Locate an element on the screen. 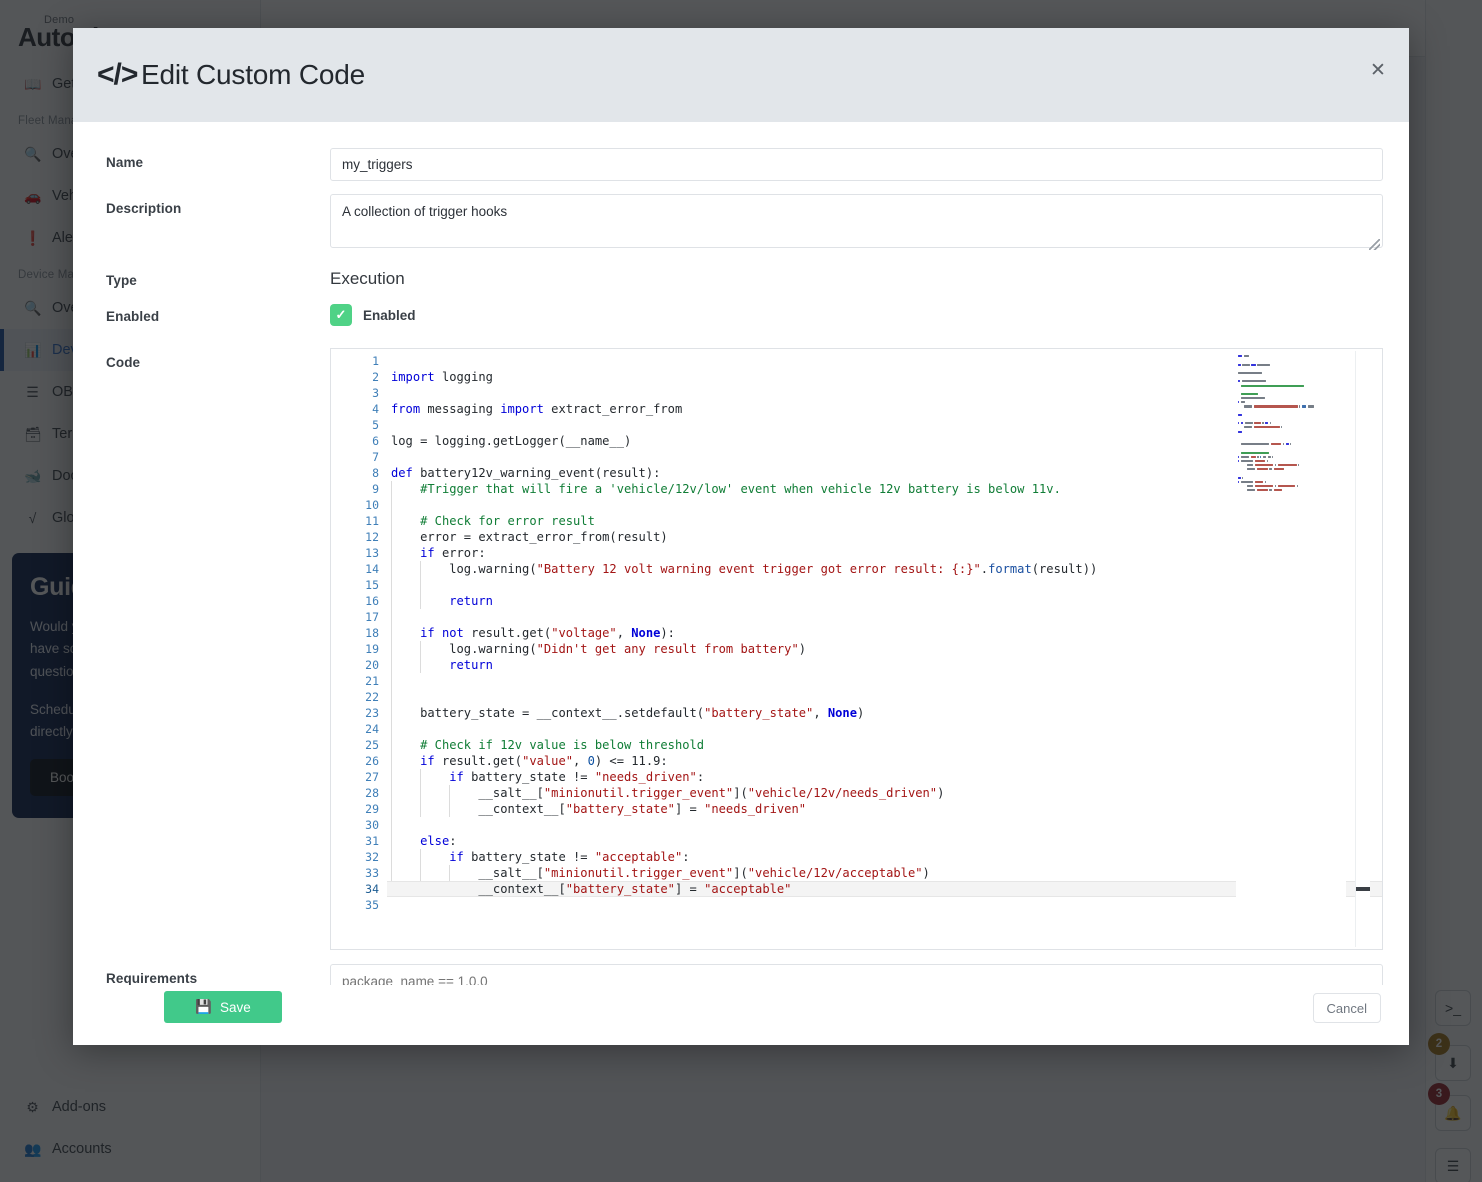  floppy-disk-icon: 💾 is located at coordinates (204, 1006).